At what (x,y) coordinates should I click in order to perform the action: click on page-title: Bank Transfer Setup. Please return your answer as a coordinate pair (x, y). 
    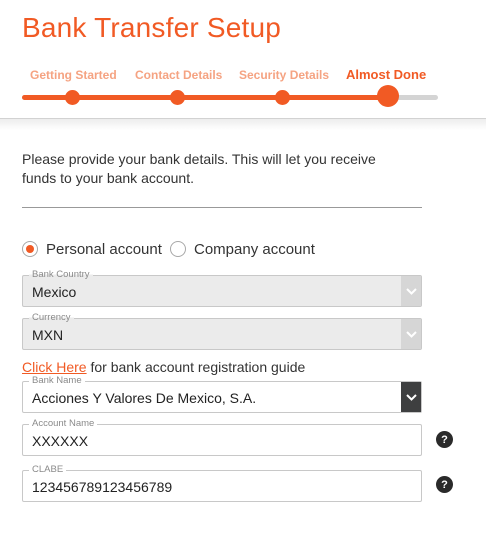
    Looking at the image, I should click on (152, 27).